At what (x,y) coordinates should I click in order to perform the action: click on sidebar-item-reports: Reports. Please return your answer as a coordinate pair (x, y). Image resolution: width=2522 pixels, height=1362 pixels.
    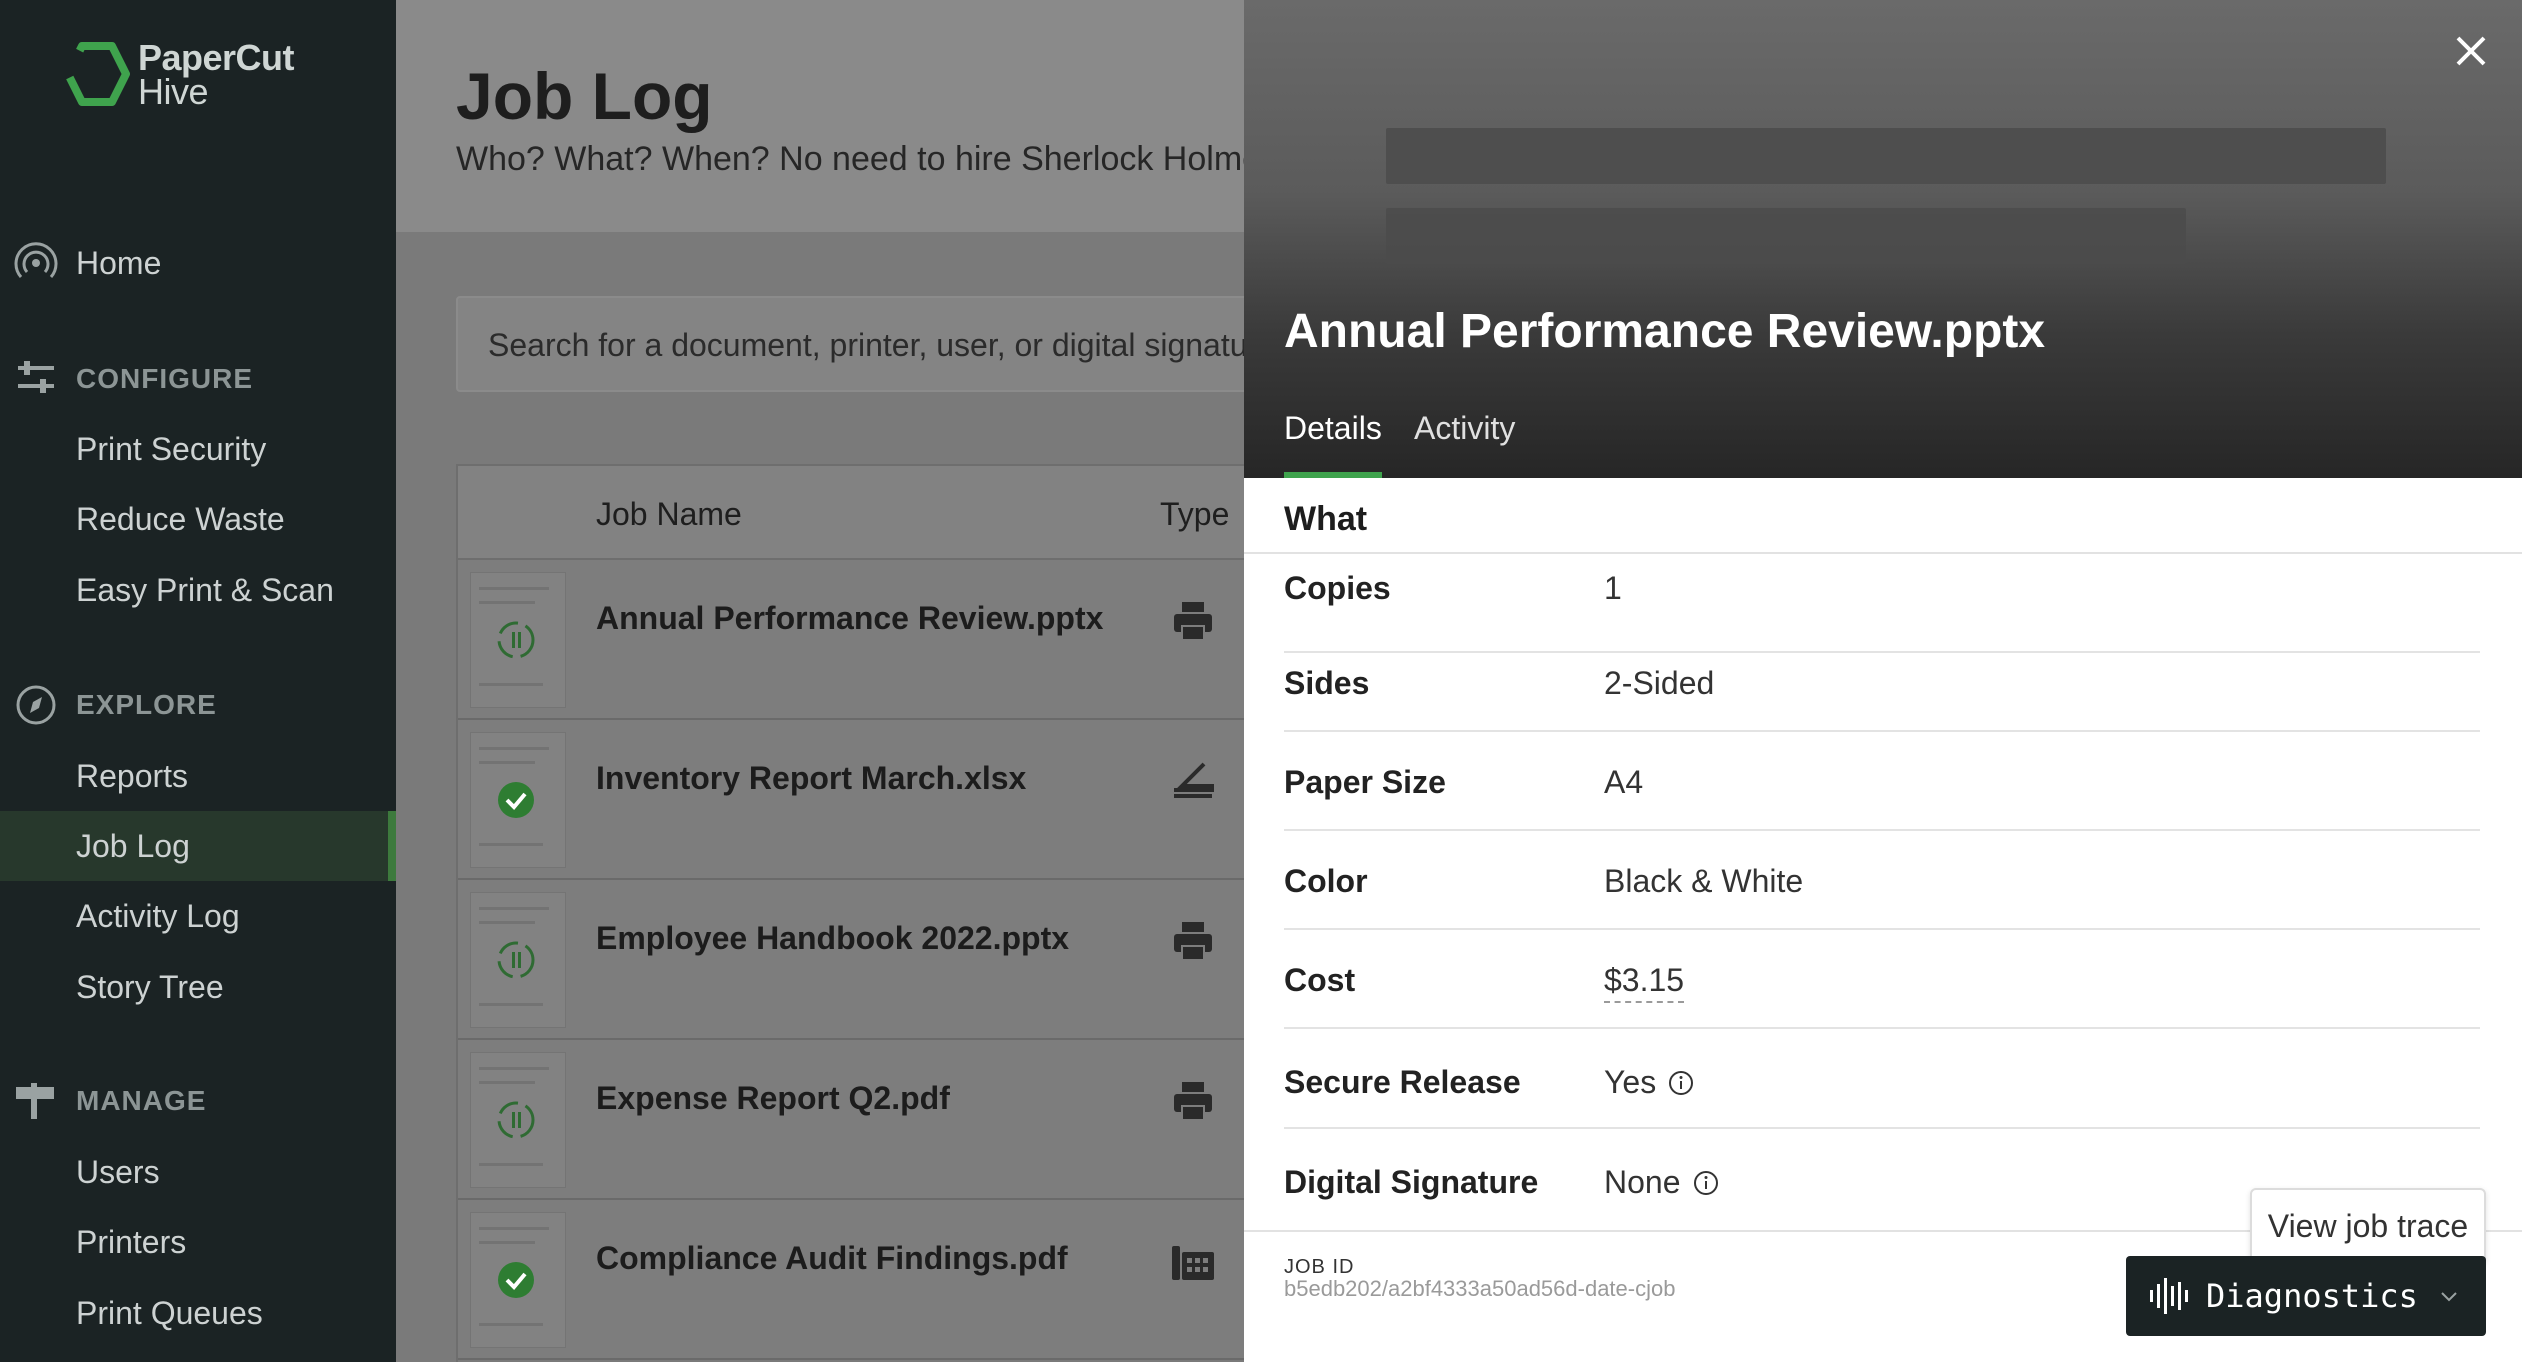
    Looking at the image, I should click on (198, 776).